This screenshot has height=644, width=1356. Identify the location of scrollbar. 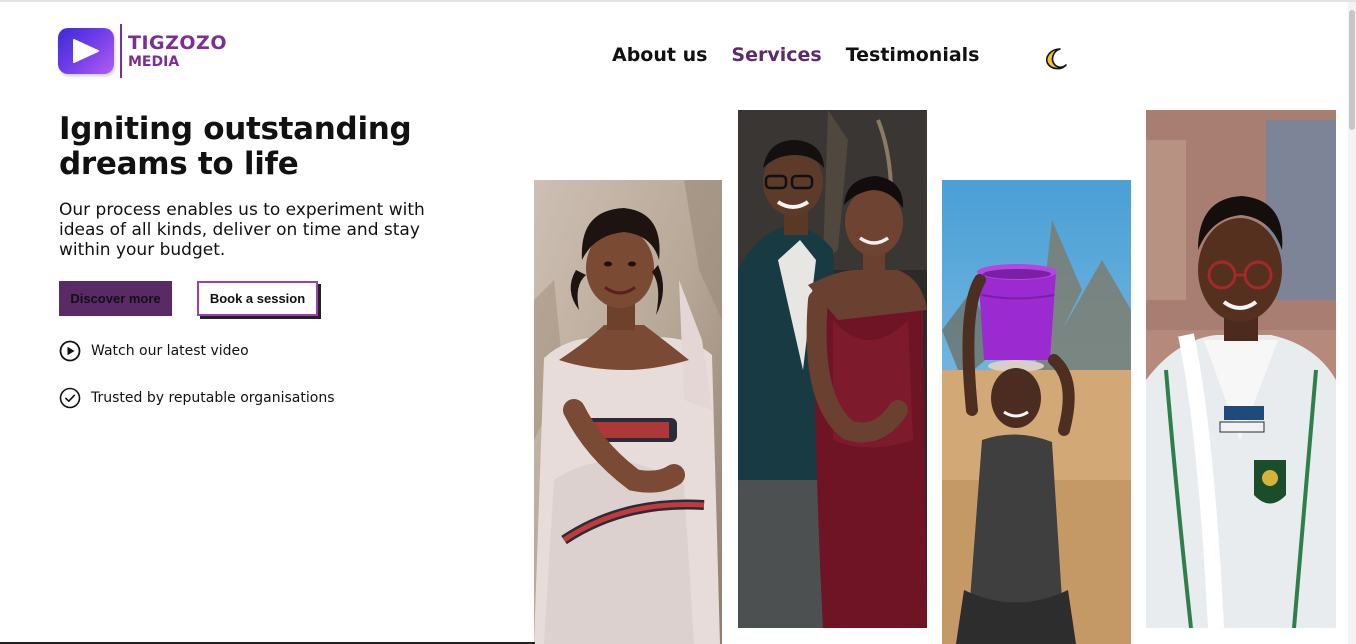
(1352, 323).